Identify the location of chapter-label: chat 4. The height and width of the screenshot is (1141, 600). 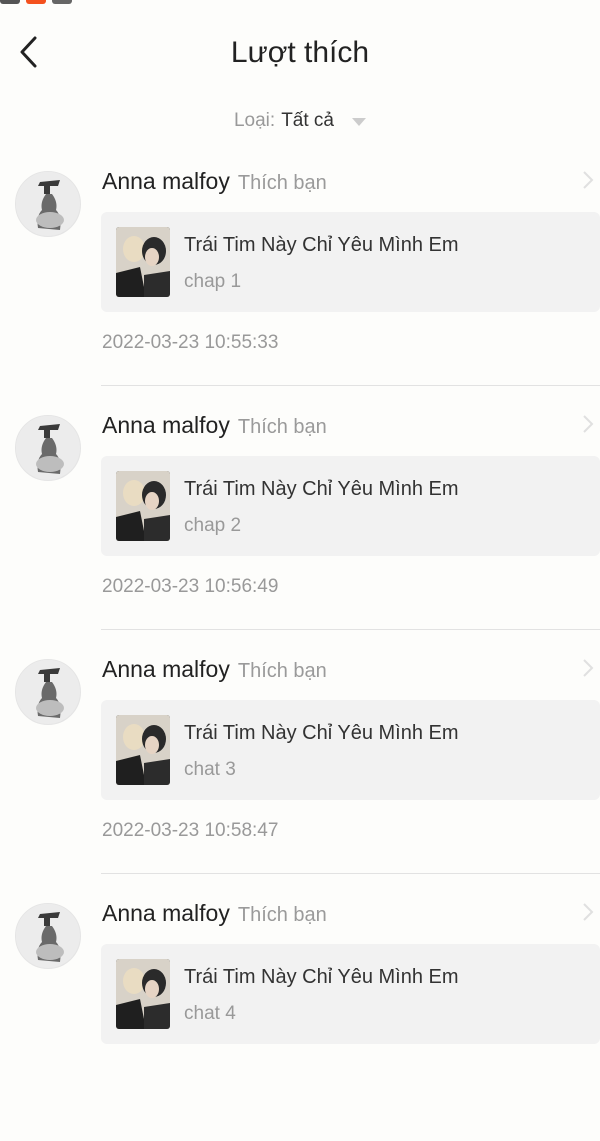
(210, 1013).